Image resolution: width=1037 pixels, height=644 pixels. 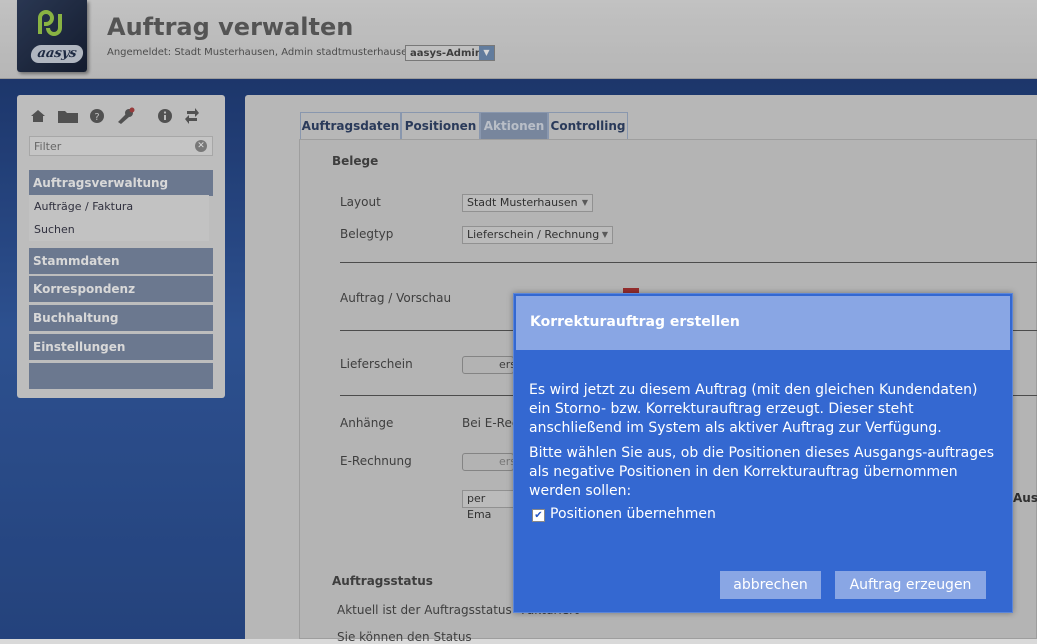 What do you see at coordinates (910, 585) in the screenshot?
I see `create-order-button: Auftrag erzeugen` at bounding box center [910, 585].